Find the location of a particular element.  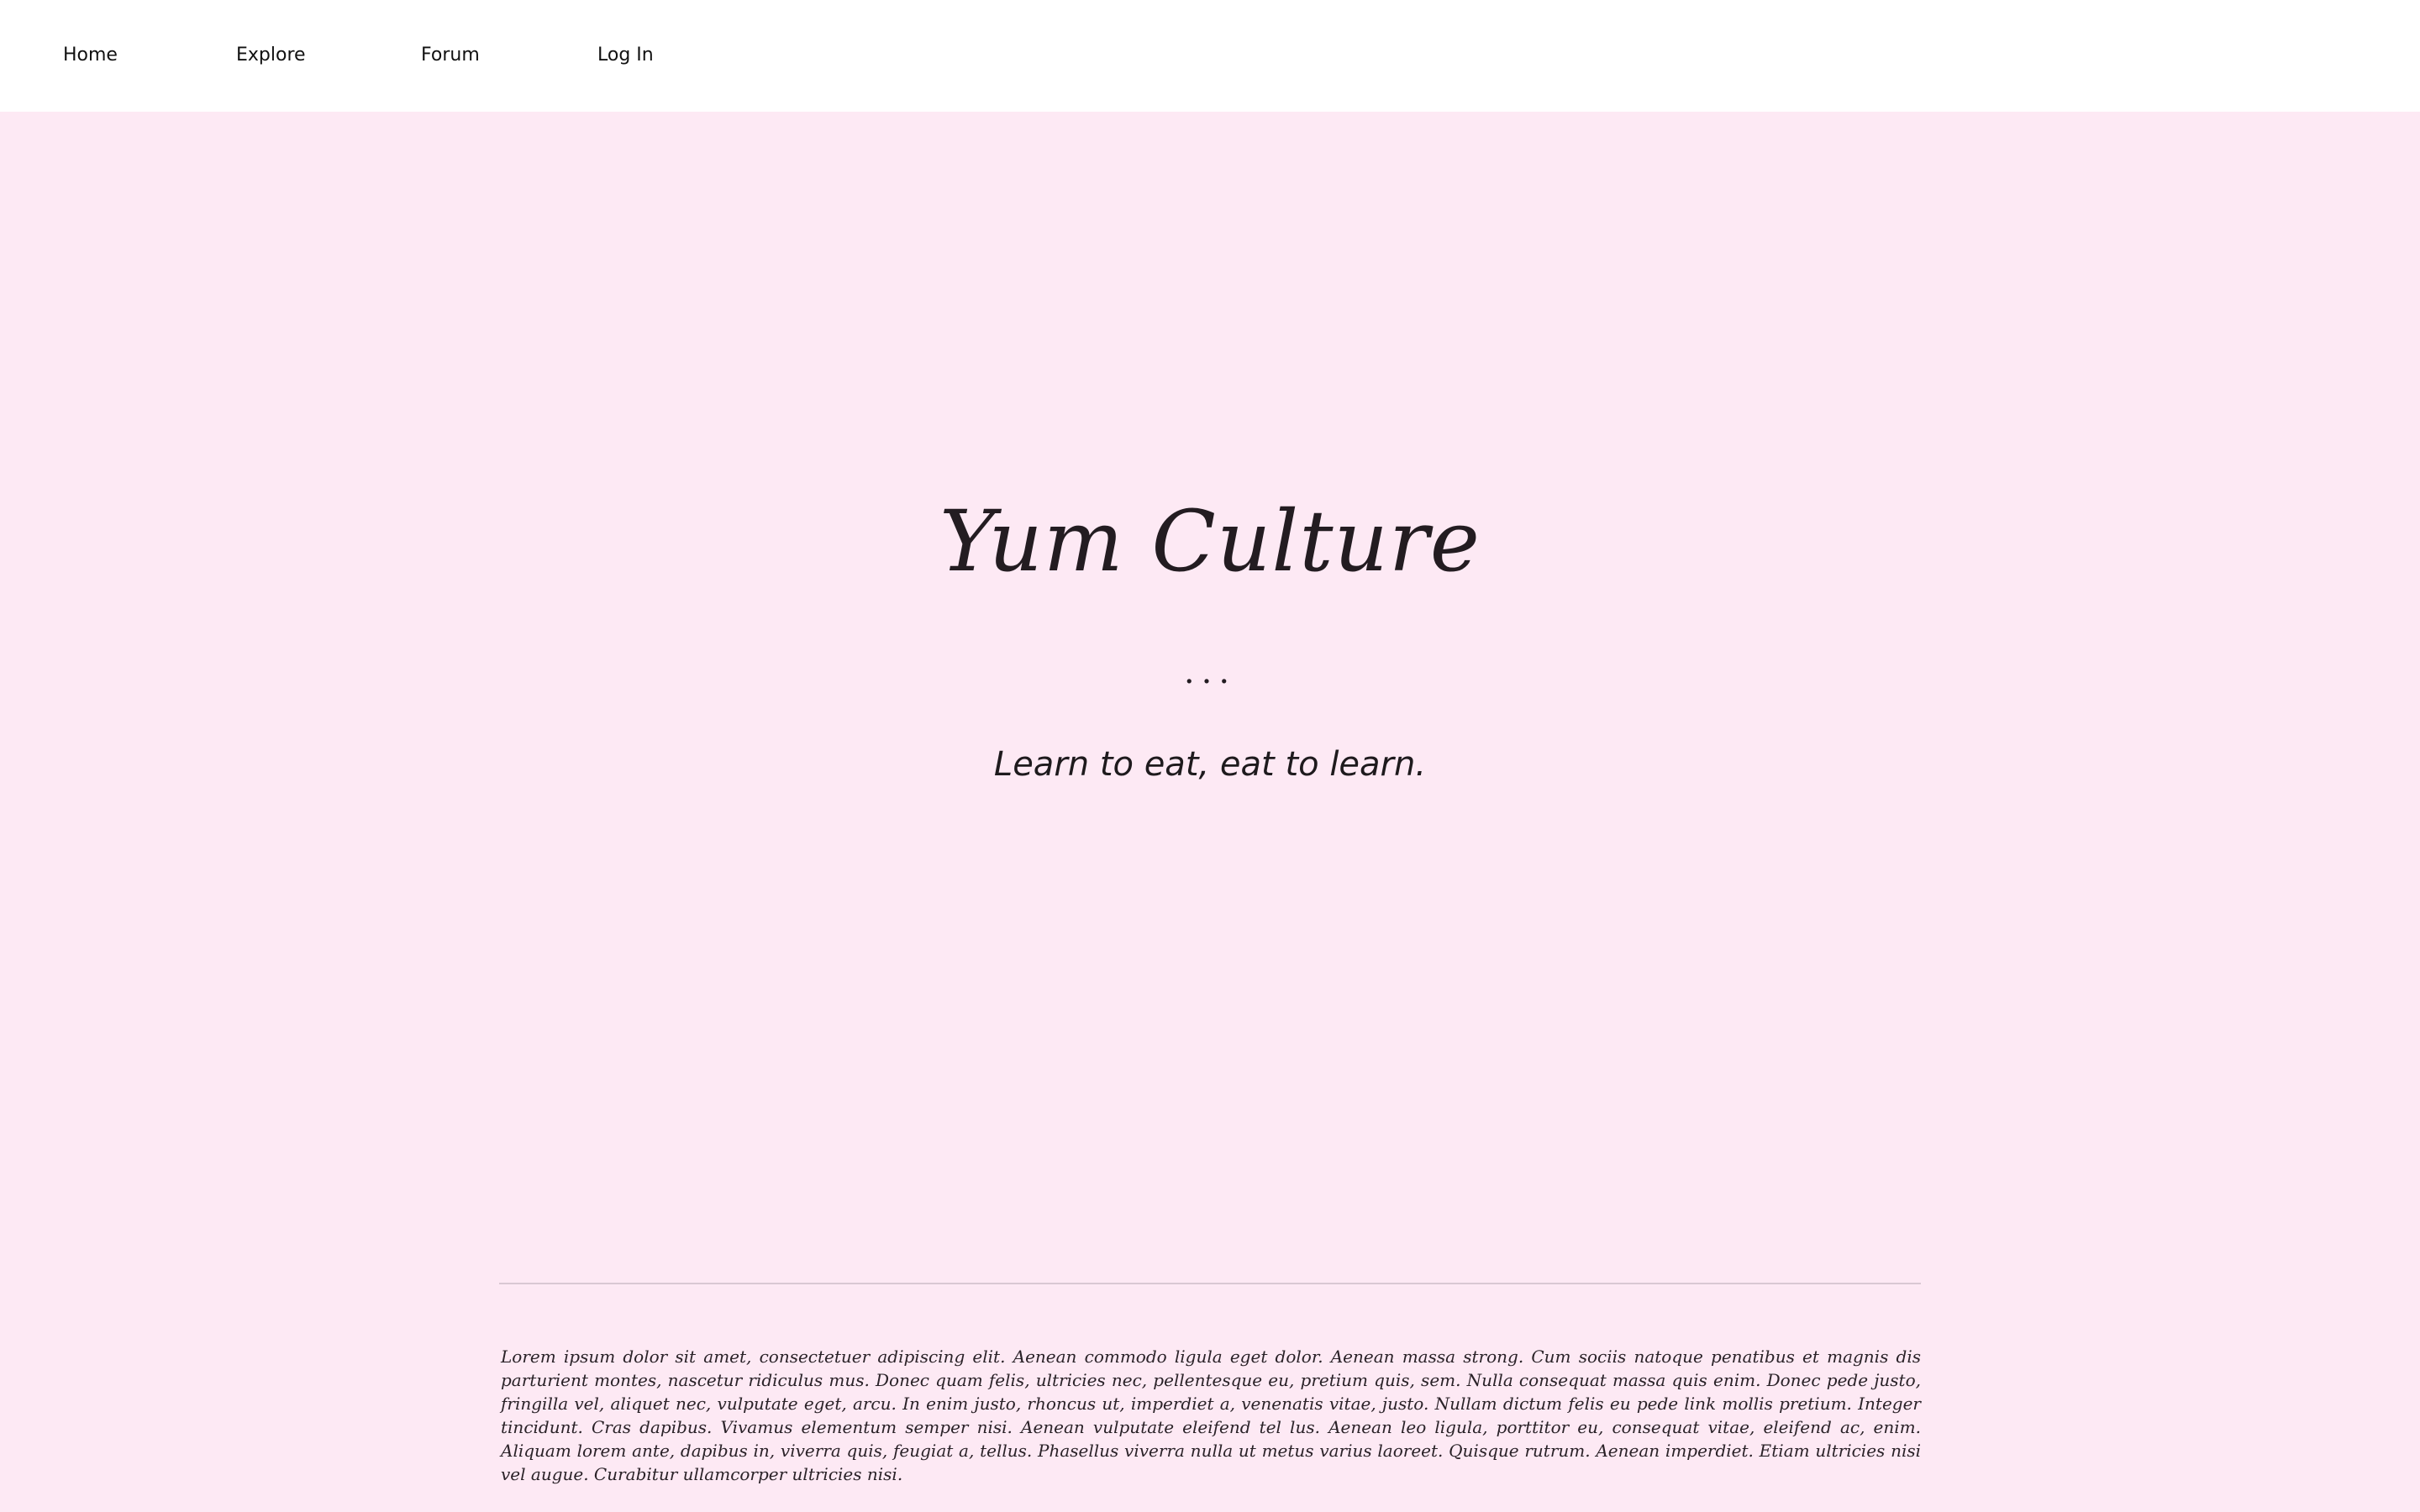

site-tagline: Learn to eat, eat to learn. is located at coordinates (1210, 764).